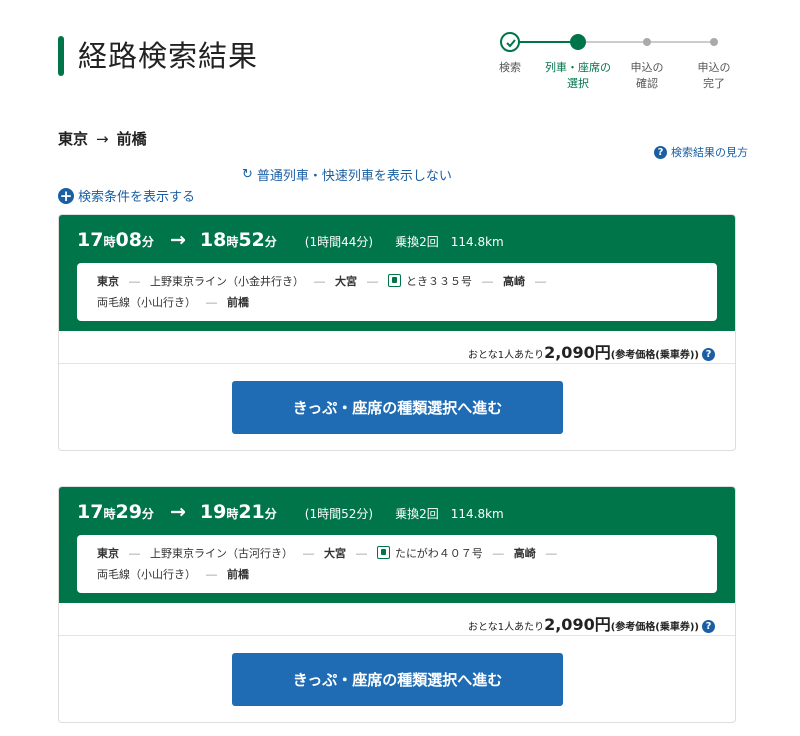  Describe the element at coordinates (227, 281) in the screenshot. I see `line-name: 上野東京ライン（小金井行き）` at that location.